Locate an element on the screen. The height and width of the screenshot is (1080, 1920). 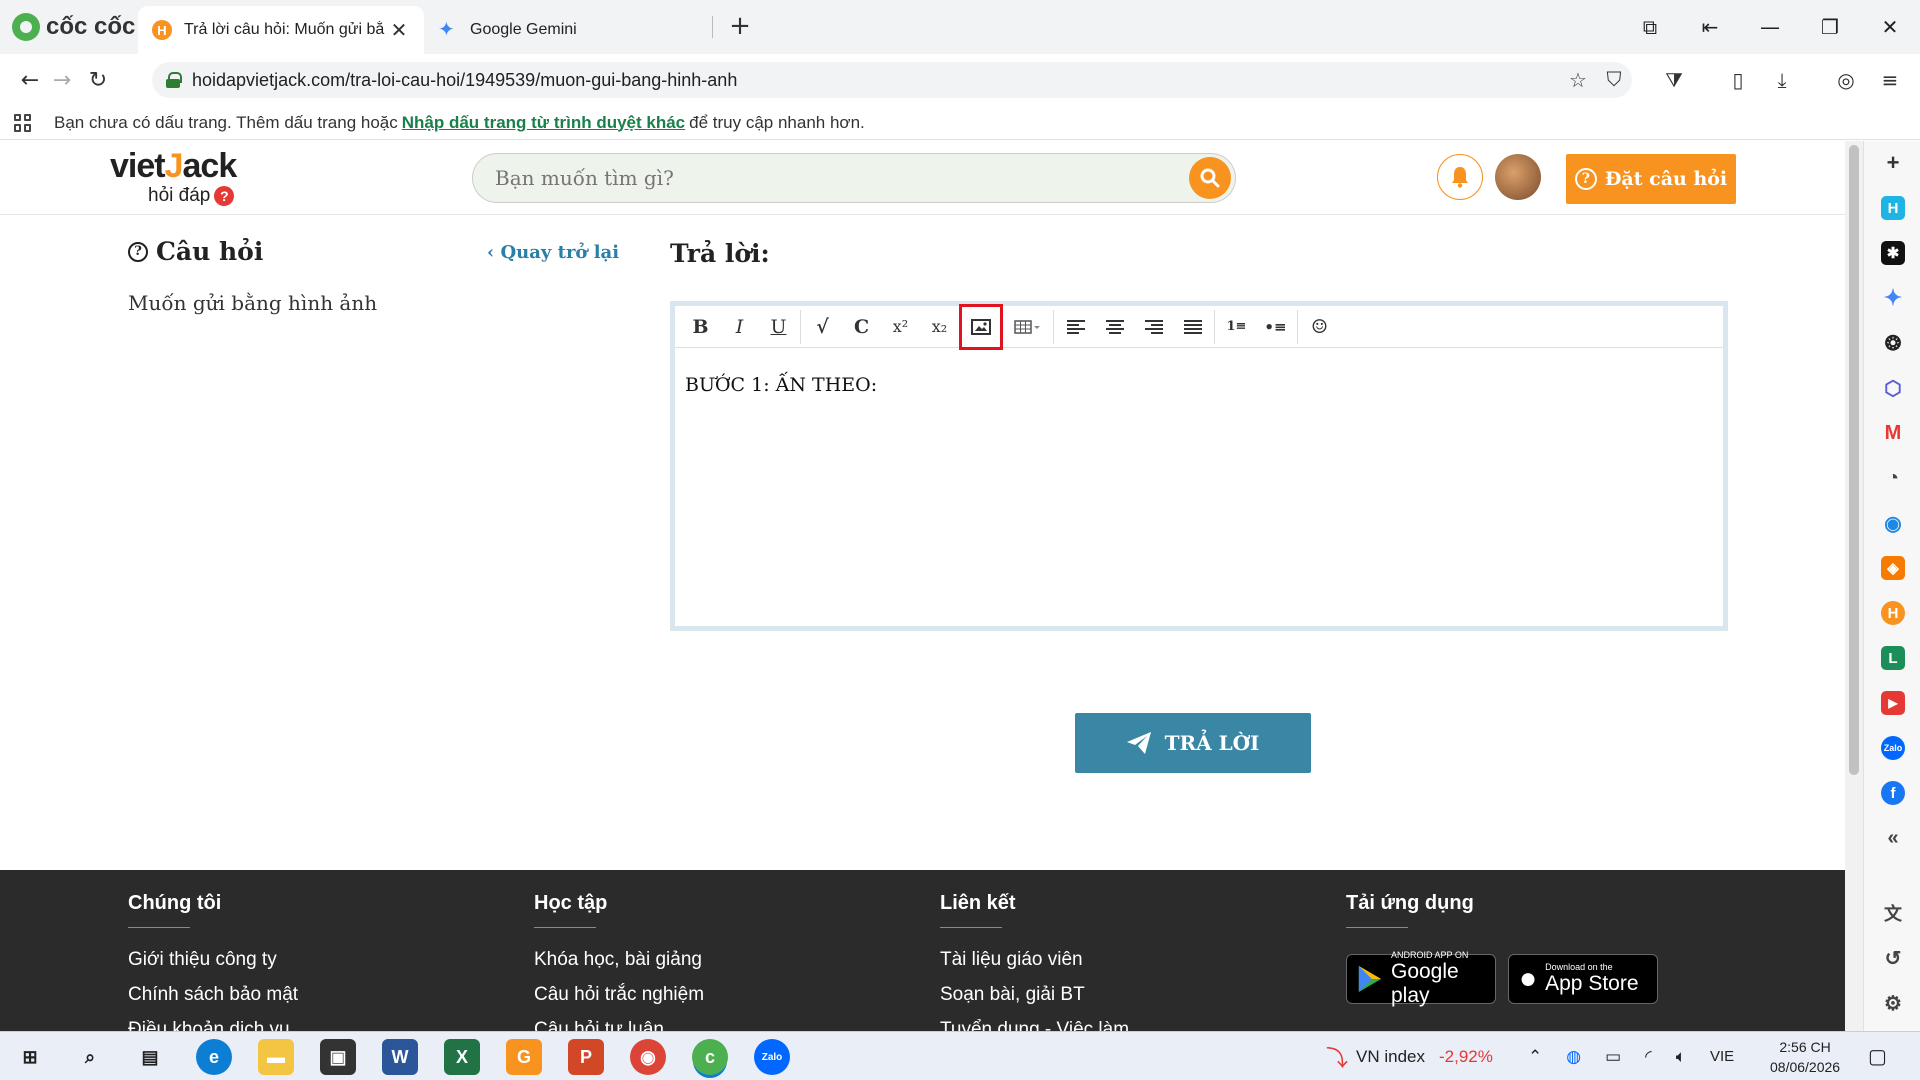
footer-link: Câu hỏi trắc nghiệm is located at coordinates (619, 994).